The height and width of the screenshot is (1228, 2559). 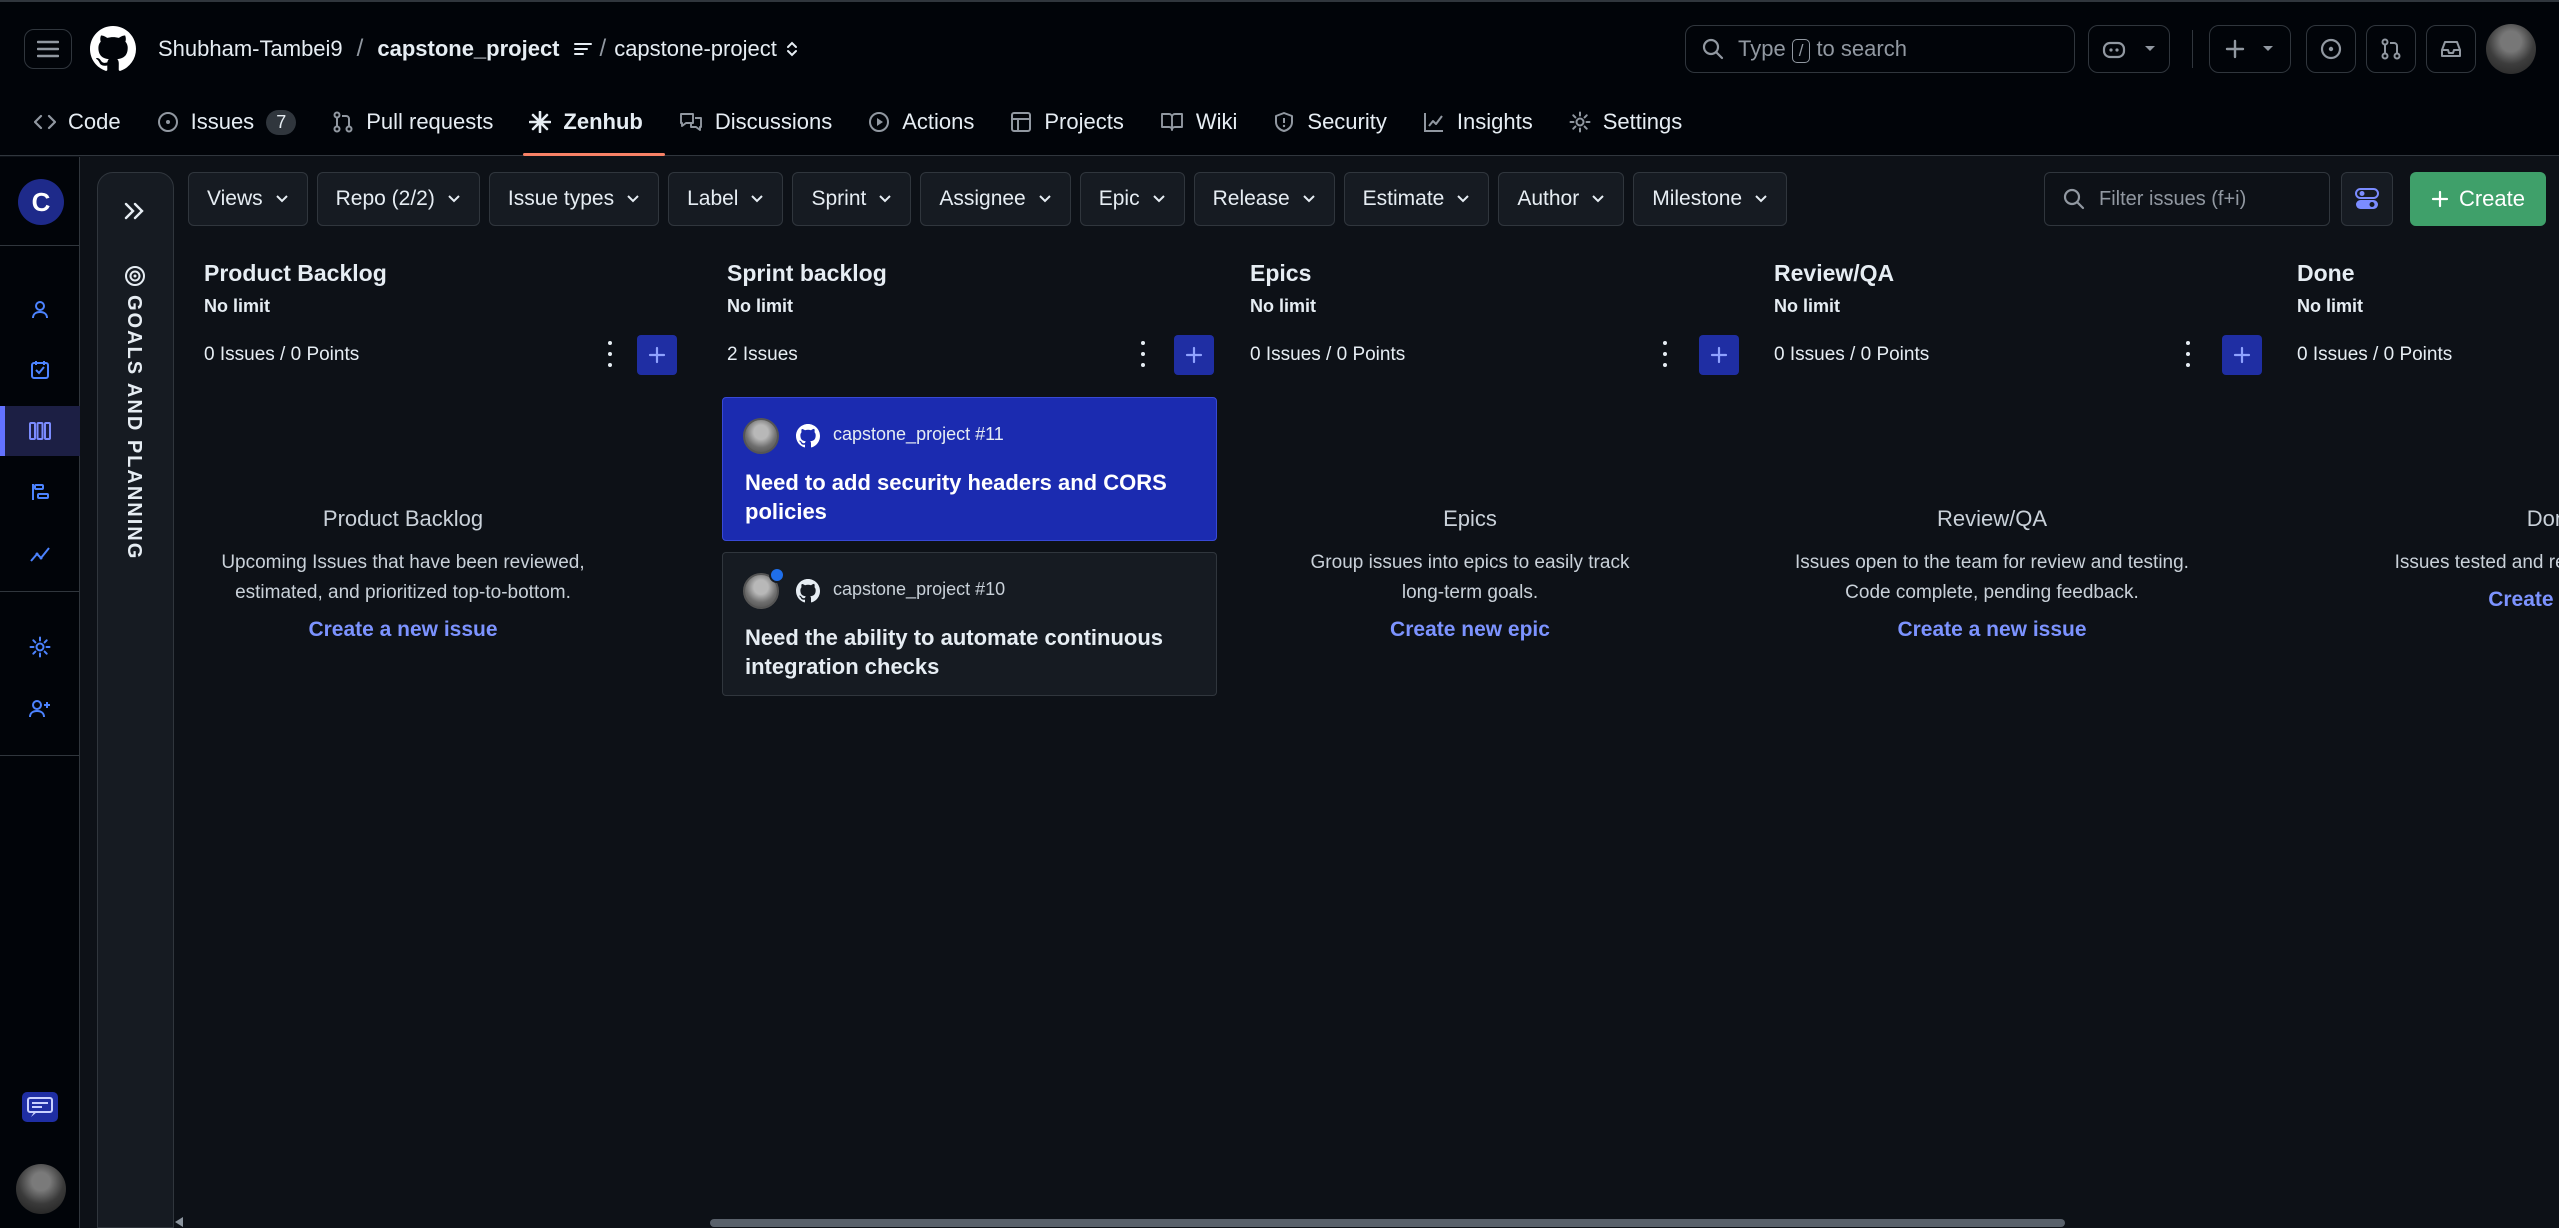 I want to click on scroll-left-icon, so click(x=179, y=1222).